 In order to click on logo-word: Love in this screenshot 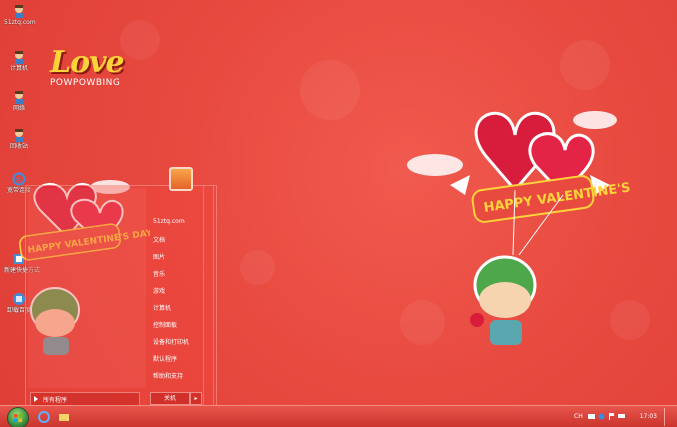, I will do `click(87, 62)`.